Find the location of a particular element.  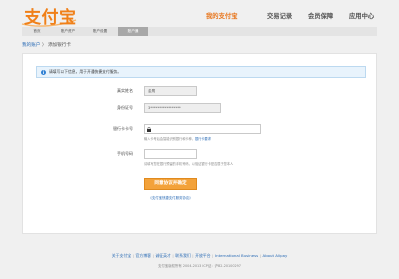

agree-and-confirm-button: 同意协议并确定 is located at coordinates (170, 184).